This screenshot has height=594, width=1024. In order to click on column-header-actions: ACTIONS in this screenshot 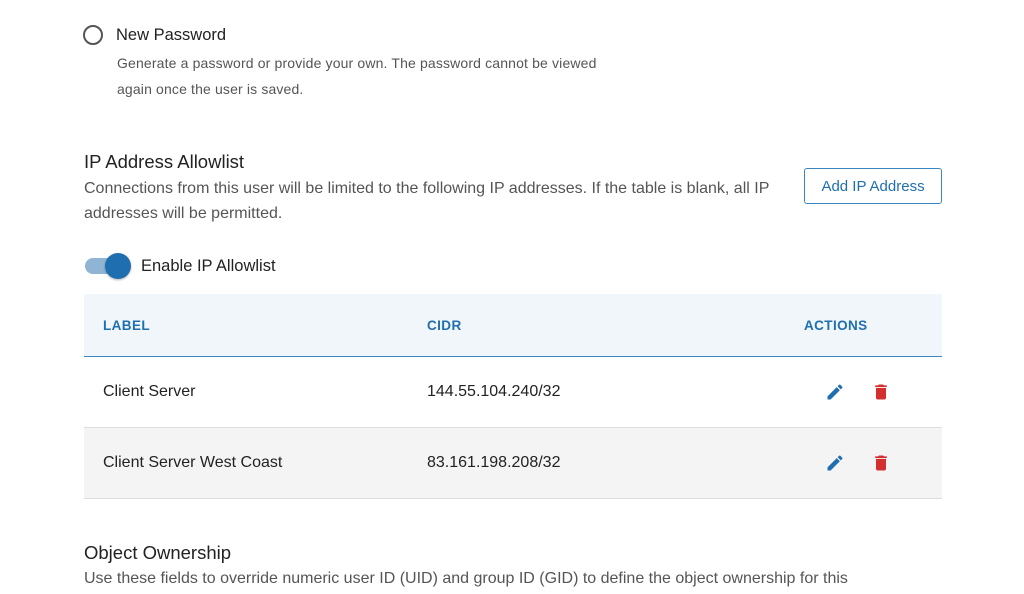, I will do `click(836, 325)`.